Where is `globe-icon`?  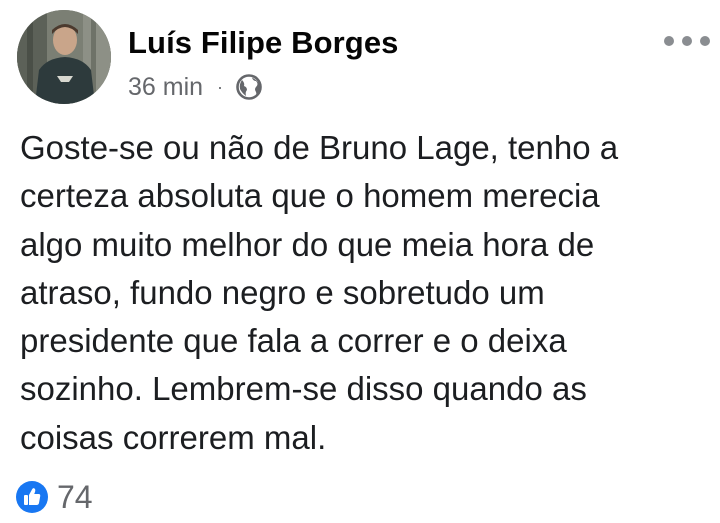
globe-icon is located at coordinates (249, 87).